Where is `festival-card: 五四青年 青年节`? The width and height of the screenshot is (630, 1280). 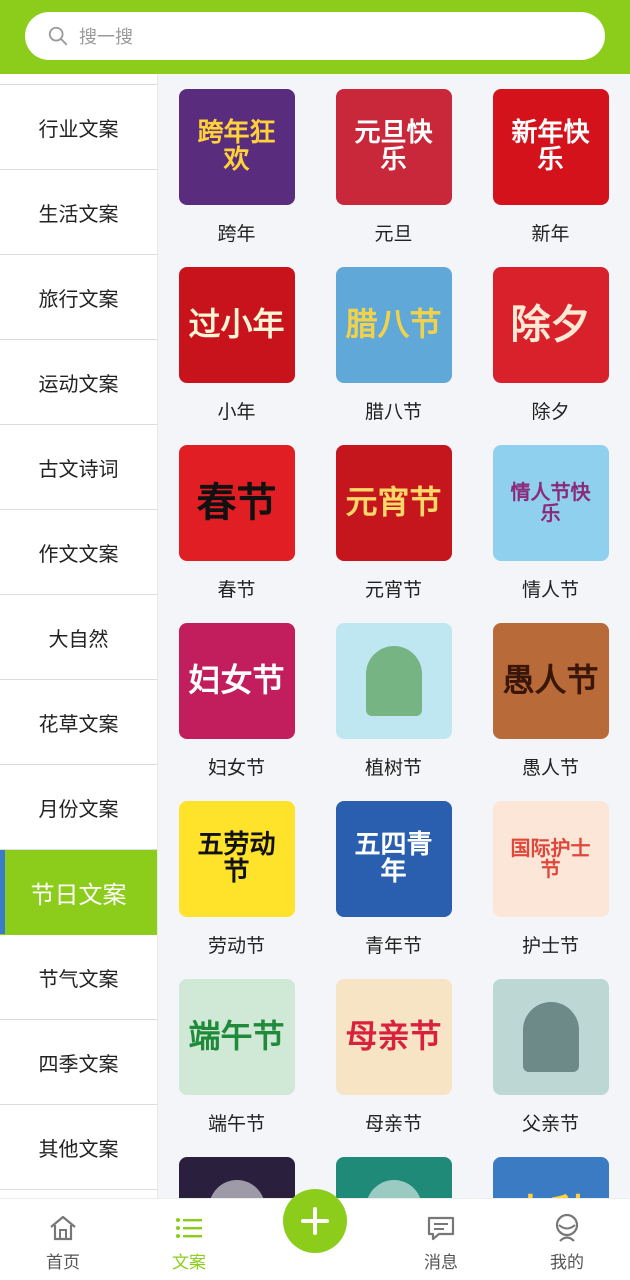
festival-card: 五四青年 青年节 is located at coordinates (393, 890).